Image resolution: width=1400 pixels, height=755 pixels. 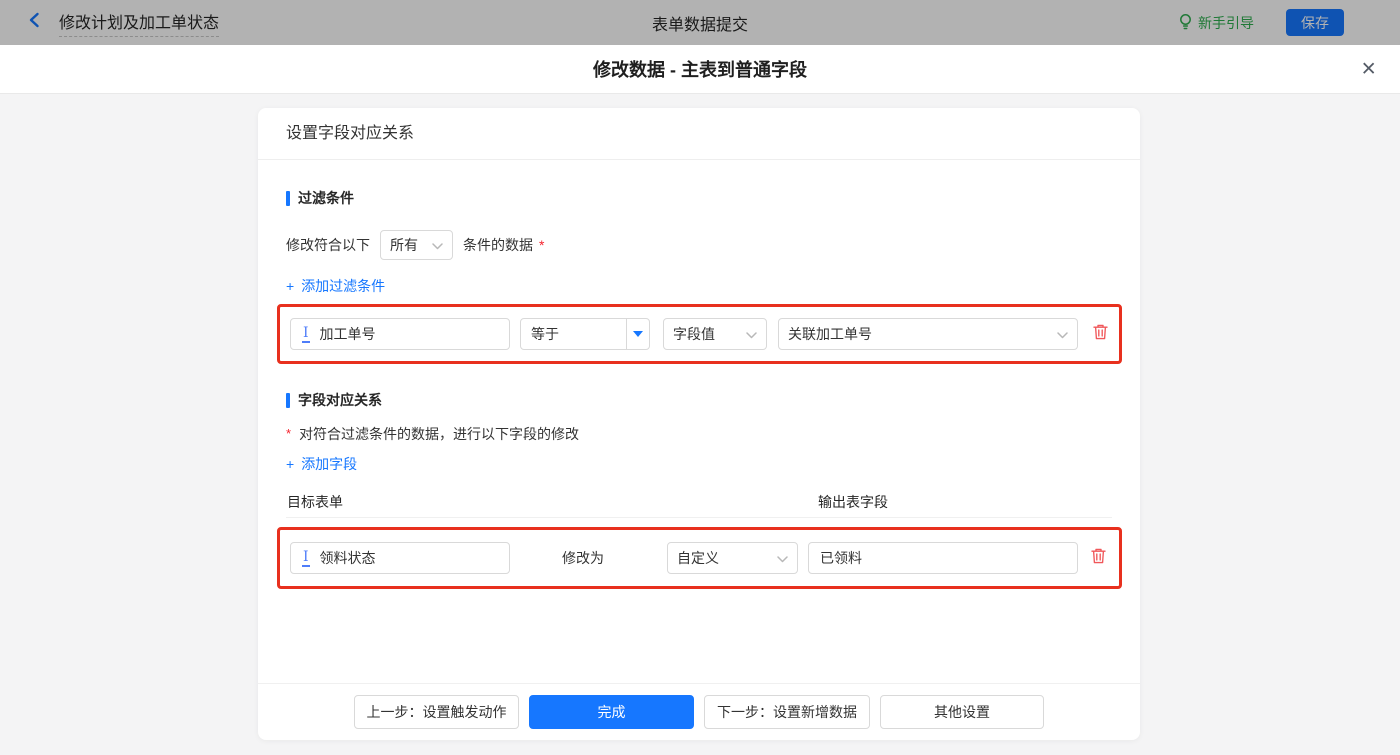 I want to click on beginner-guide-link: 新手引导, so click(x=1216, y=23).